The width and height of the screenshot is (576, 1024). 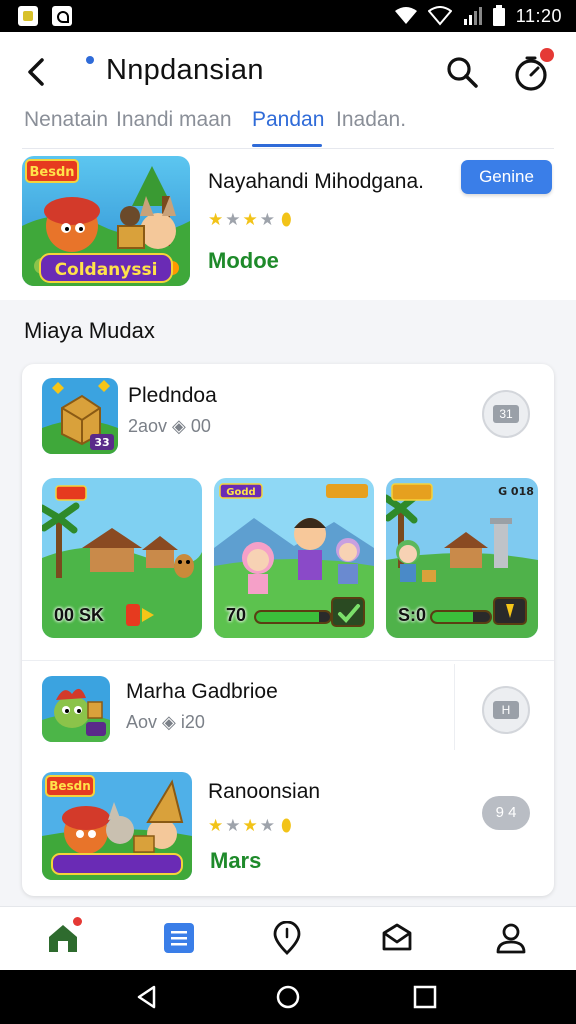 What do you see at coordinates (472, 16) in the screenshot?
I see `signal-icon` at bounding box center [472, 16].